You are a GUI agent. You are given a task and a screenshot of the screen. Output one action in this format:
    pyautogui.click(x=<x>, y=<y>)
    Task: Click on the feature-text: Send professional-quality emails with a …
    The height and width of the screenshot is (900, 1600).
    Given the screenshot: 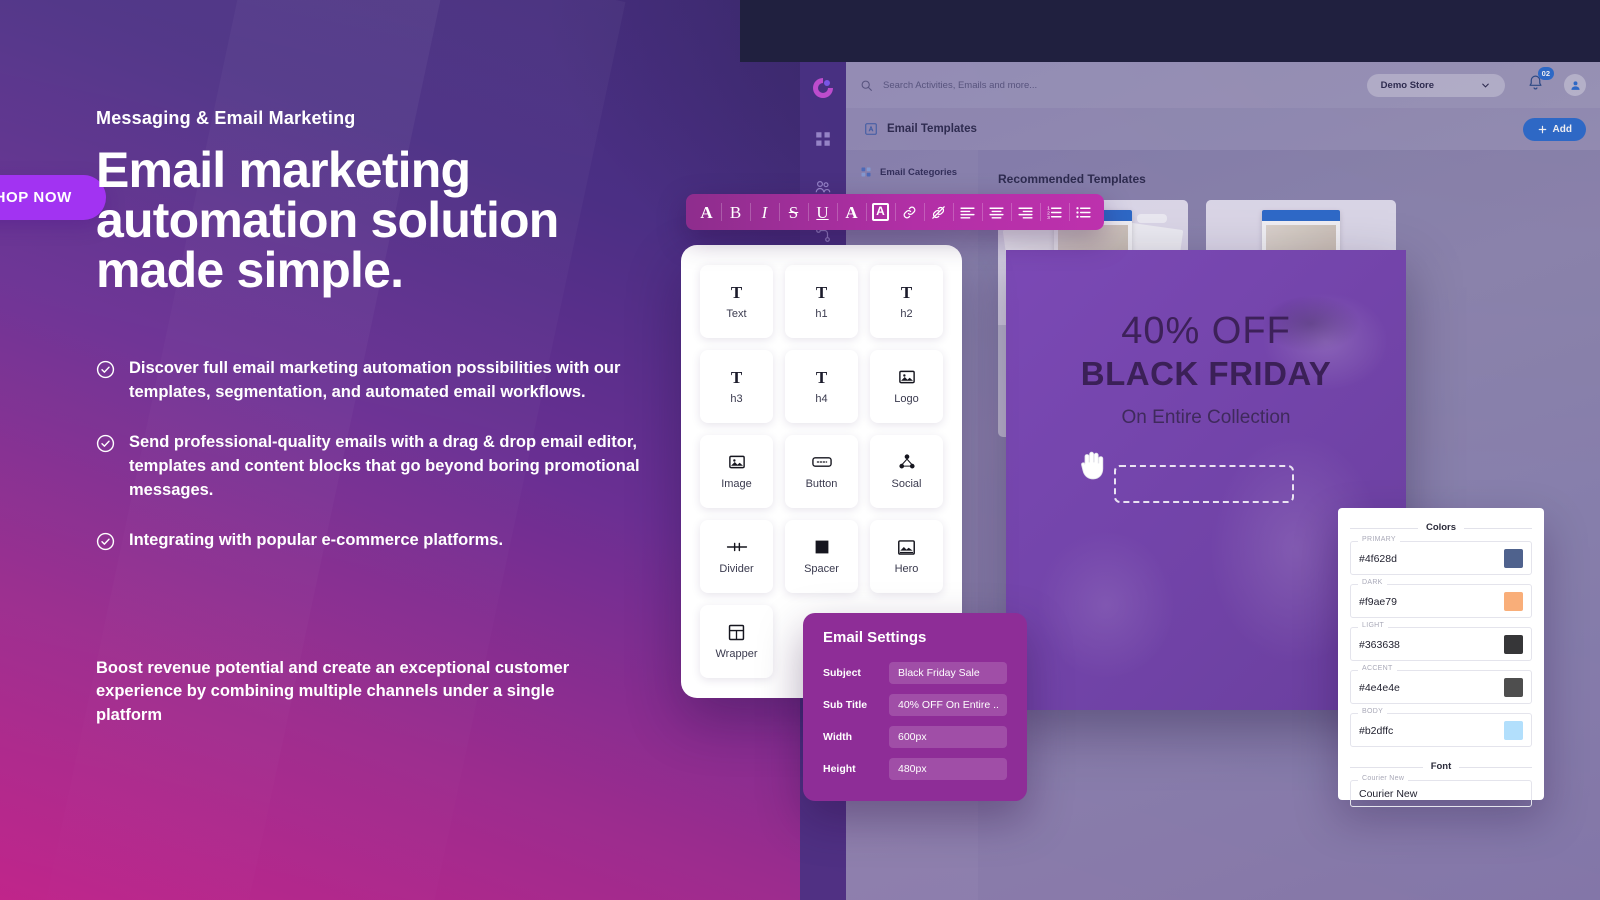 What is the action you would take?
    pyautogui.click(x=384, y=465)
    